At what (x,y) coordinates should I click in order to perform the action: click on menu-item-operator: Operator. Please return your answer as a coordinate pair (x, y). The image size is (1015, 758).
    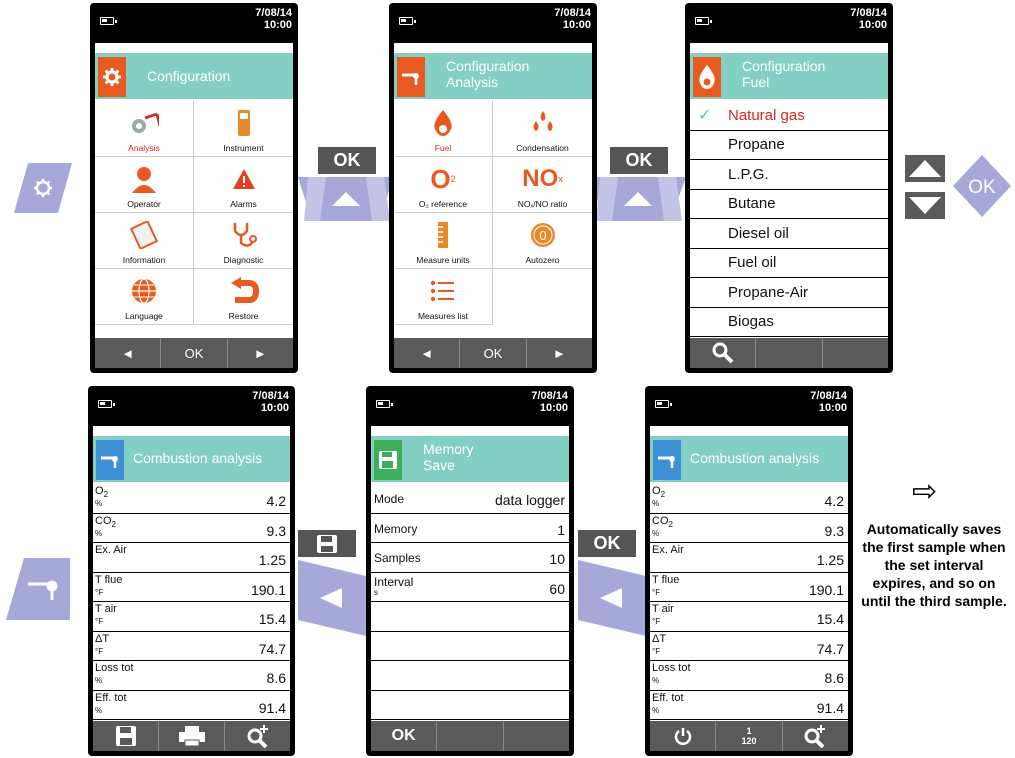
    Looking at the image, I should click on (144, 185).